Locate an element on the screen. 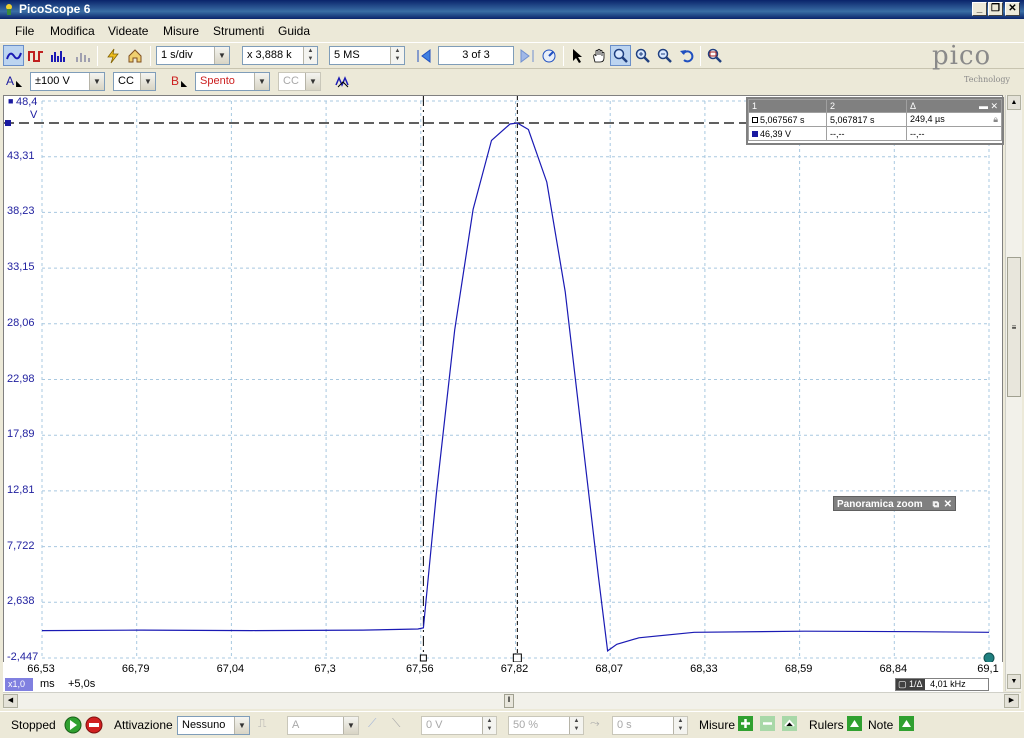 This screenshot has height=738, width=1024. buffer-navigator-icon is located at coordinates (548, 55).